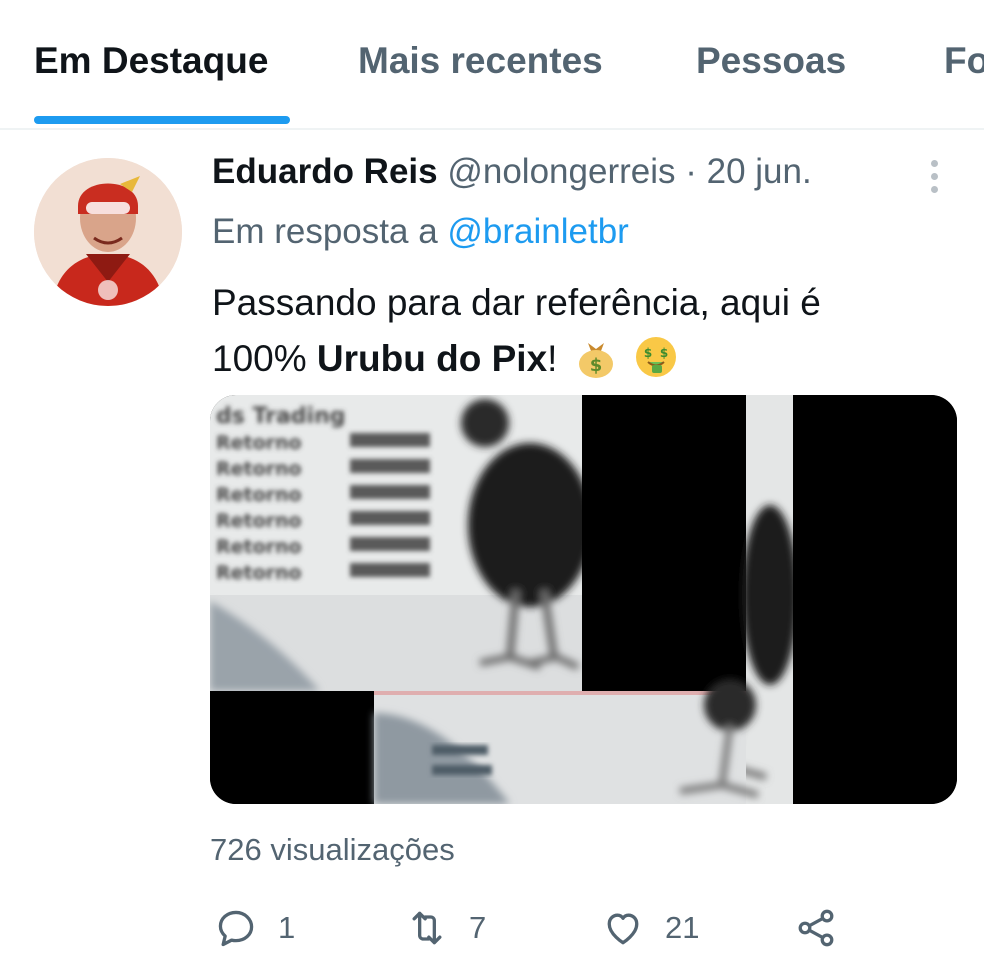 This screenshot has width=984, height=975. I want to click on tab-pessoas: Pessoas, so click(771, 61).